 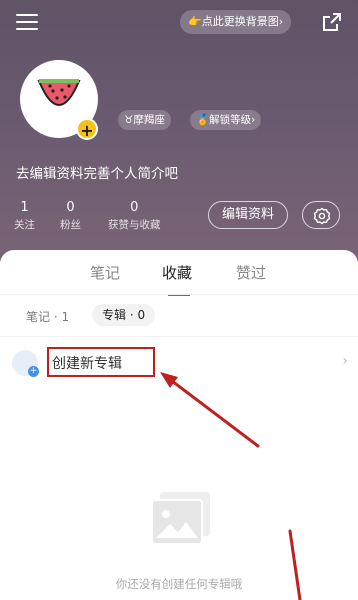 What do you see at coordinates (124, 315) in the screenshot?
I see `subtab-album: 专辑 · 0` at bounding box center [124, 315].